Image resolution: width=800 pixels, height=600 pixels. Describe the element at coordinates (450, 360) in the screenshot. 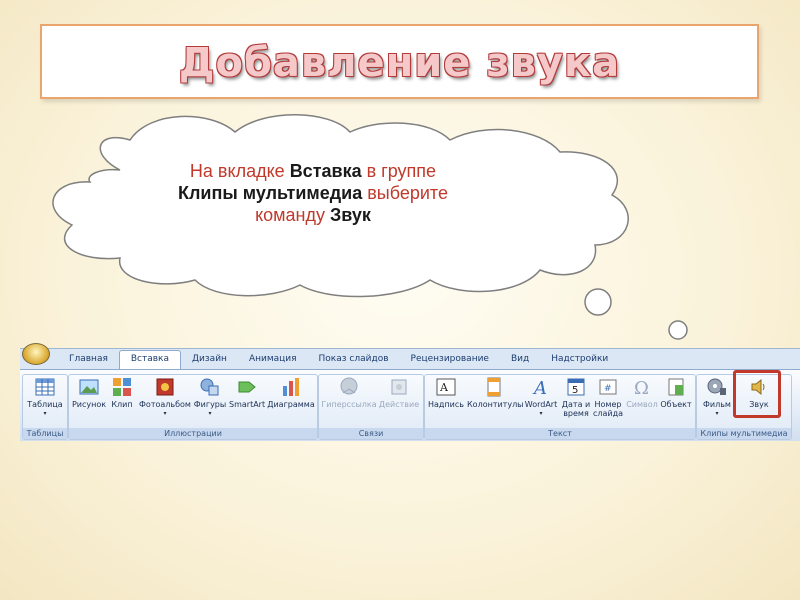

I see `tab-review: Рецензирование` at that location.